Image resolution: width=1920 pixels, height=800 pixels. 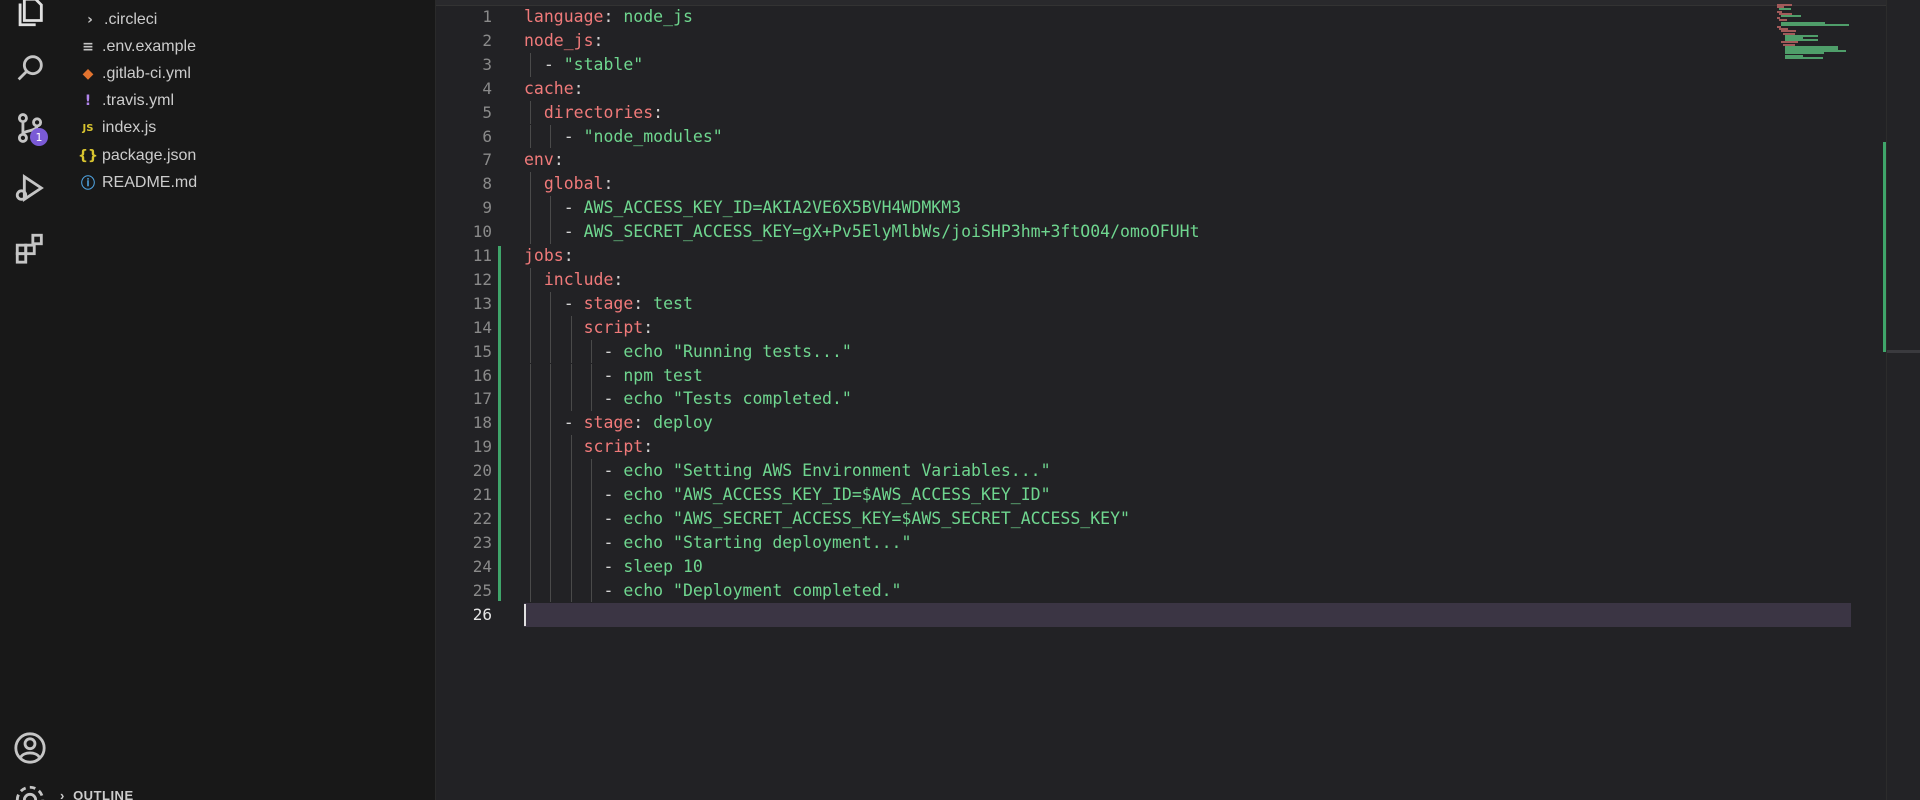 What do you see at coordinates (482, 399) in the screenshot?
I see `line-number: 17` at bounding box center [482, 399].